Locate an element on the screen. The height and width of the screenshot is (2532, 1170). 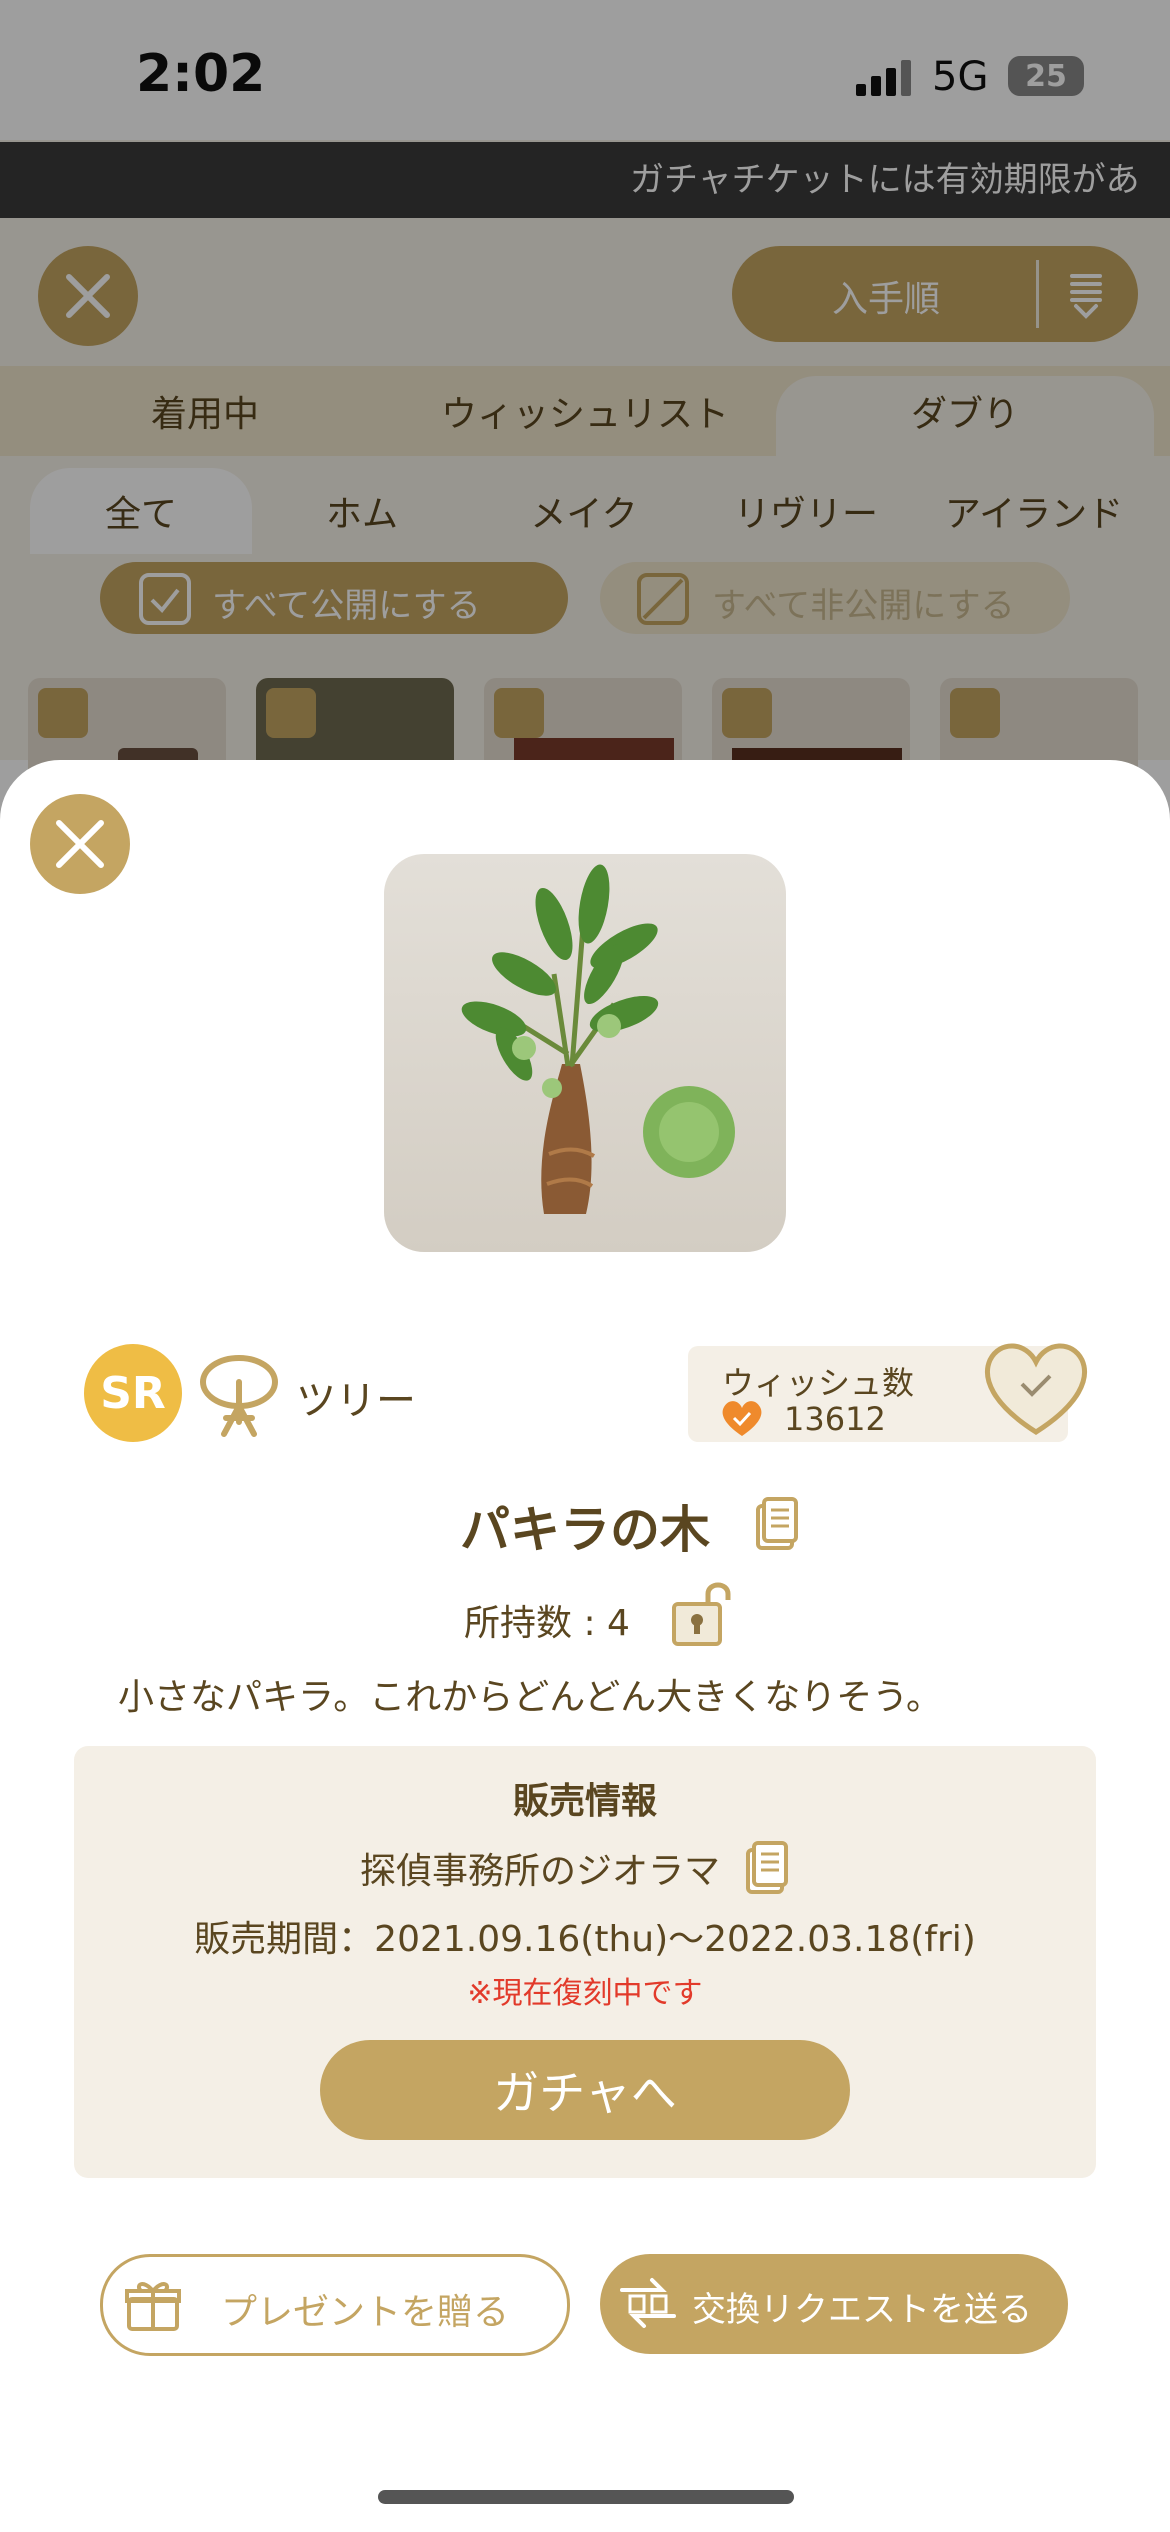
sales-period: 販売期間：2021.09.16(thu)〜2022.03.18(fri) is located at coordinates (585, 1939).